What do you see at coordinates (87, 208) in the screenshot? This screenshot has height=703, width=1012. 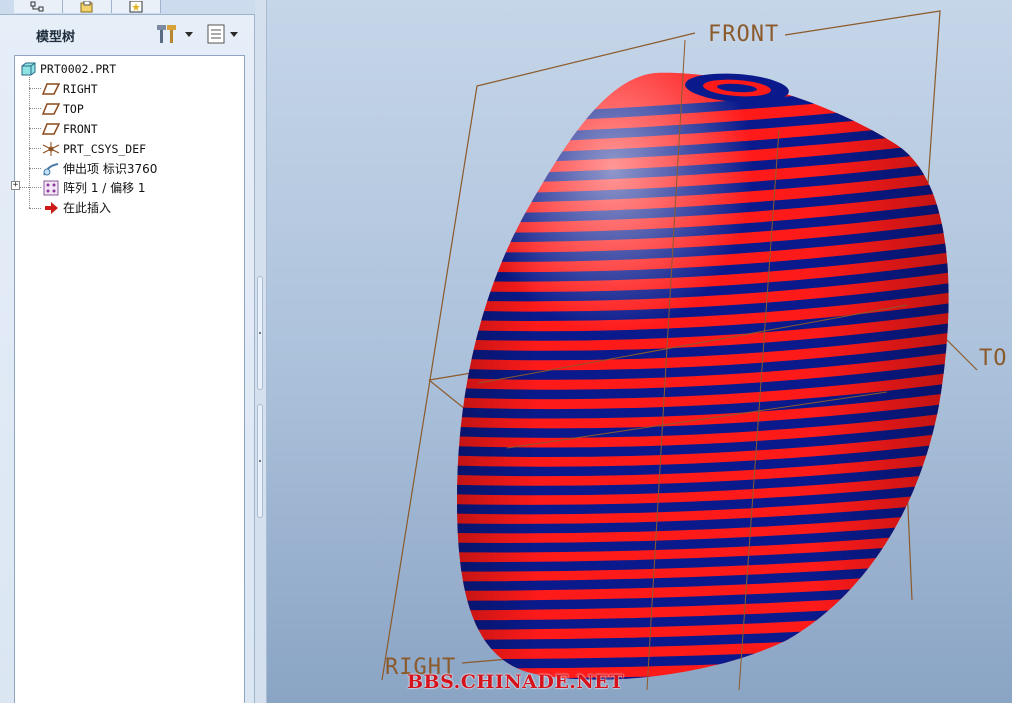 I see `tree-item-label: 在此插入` at bounding box center [87, 208].